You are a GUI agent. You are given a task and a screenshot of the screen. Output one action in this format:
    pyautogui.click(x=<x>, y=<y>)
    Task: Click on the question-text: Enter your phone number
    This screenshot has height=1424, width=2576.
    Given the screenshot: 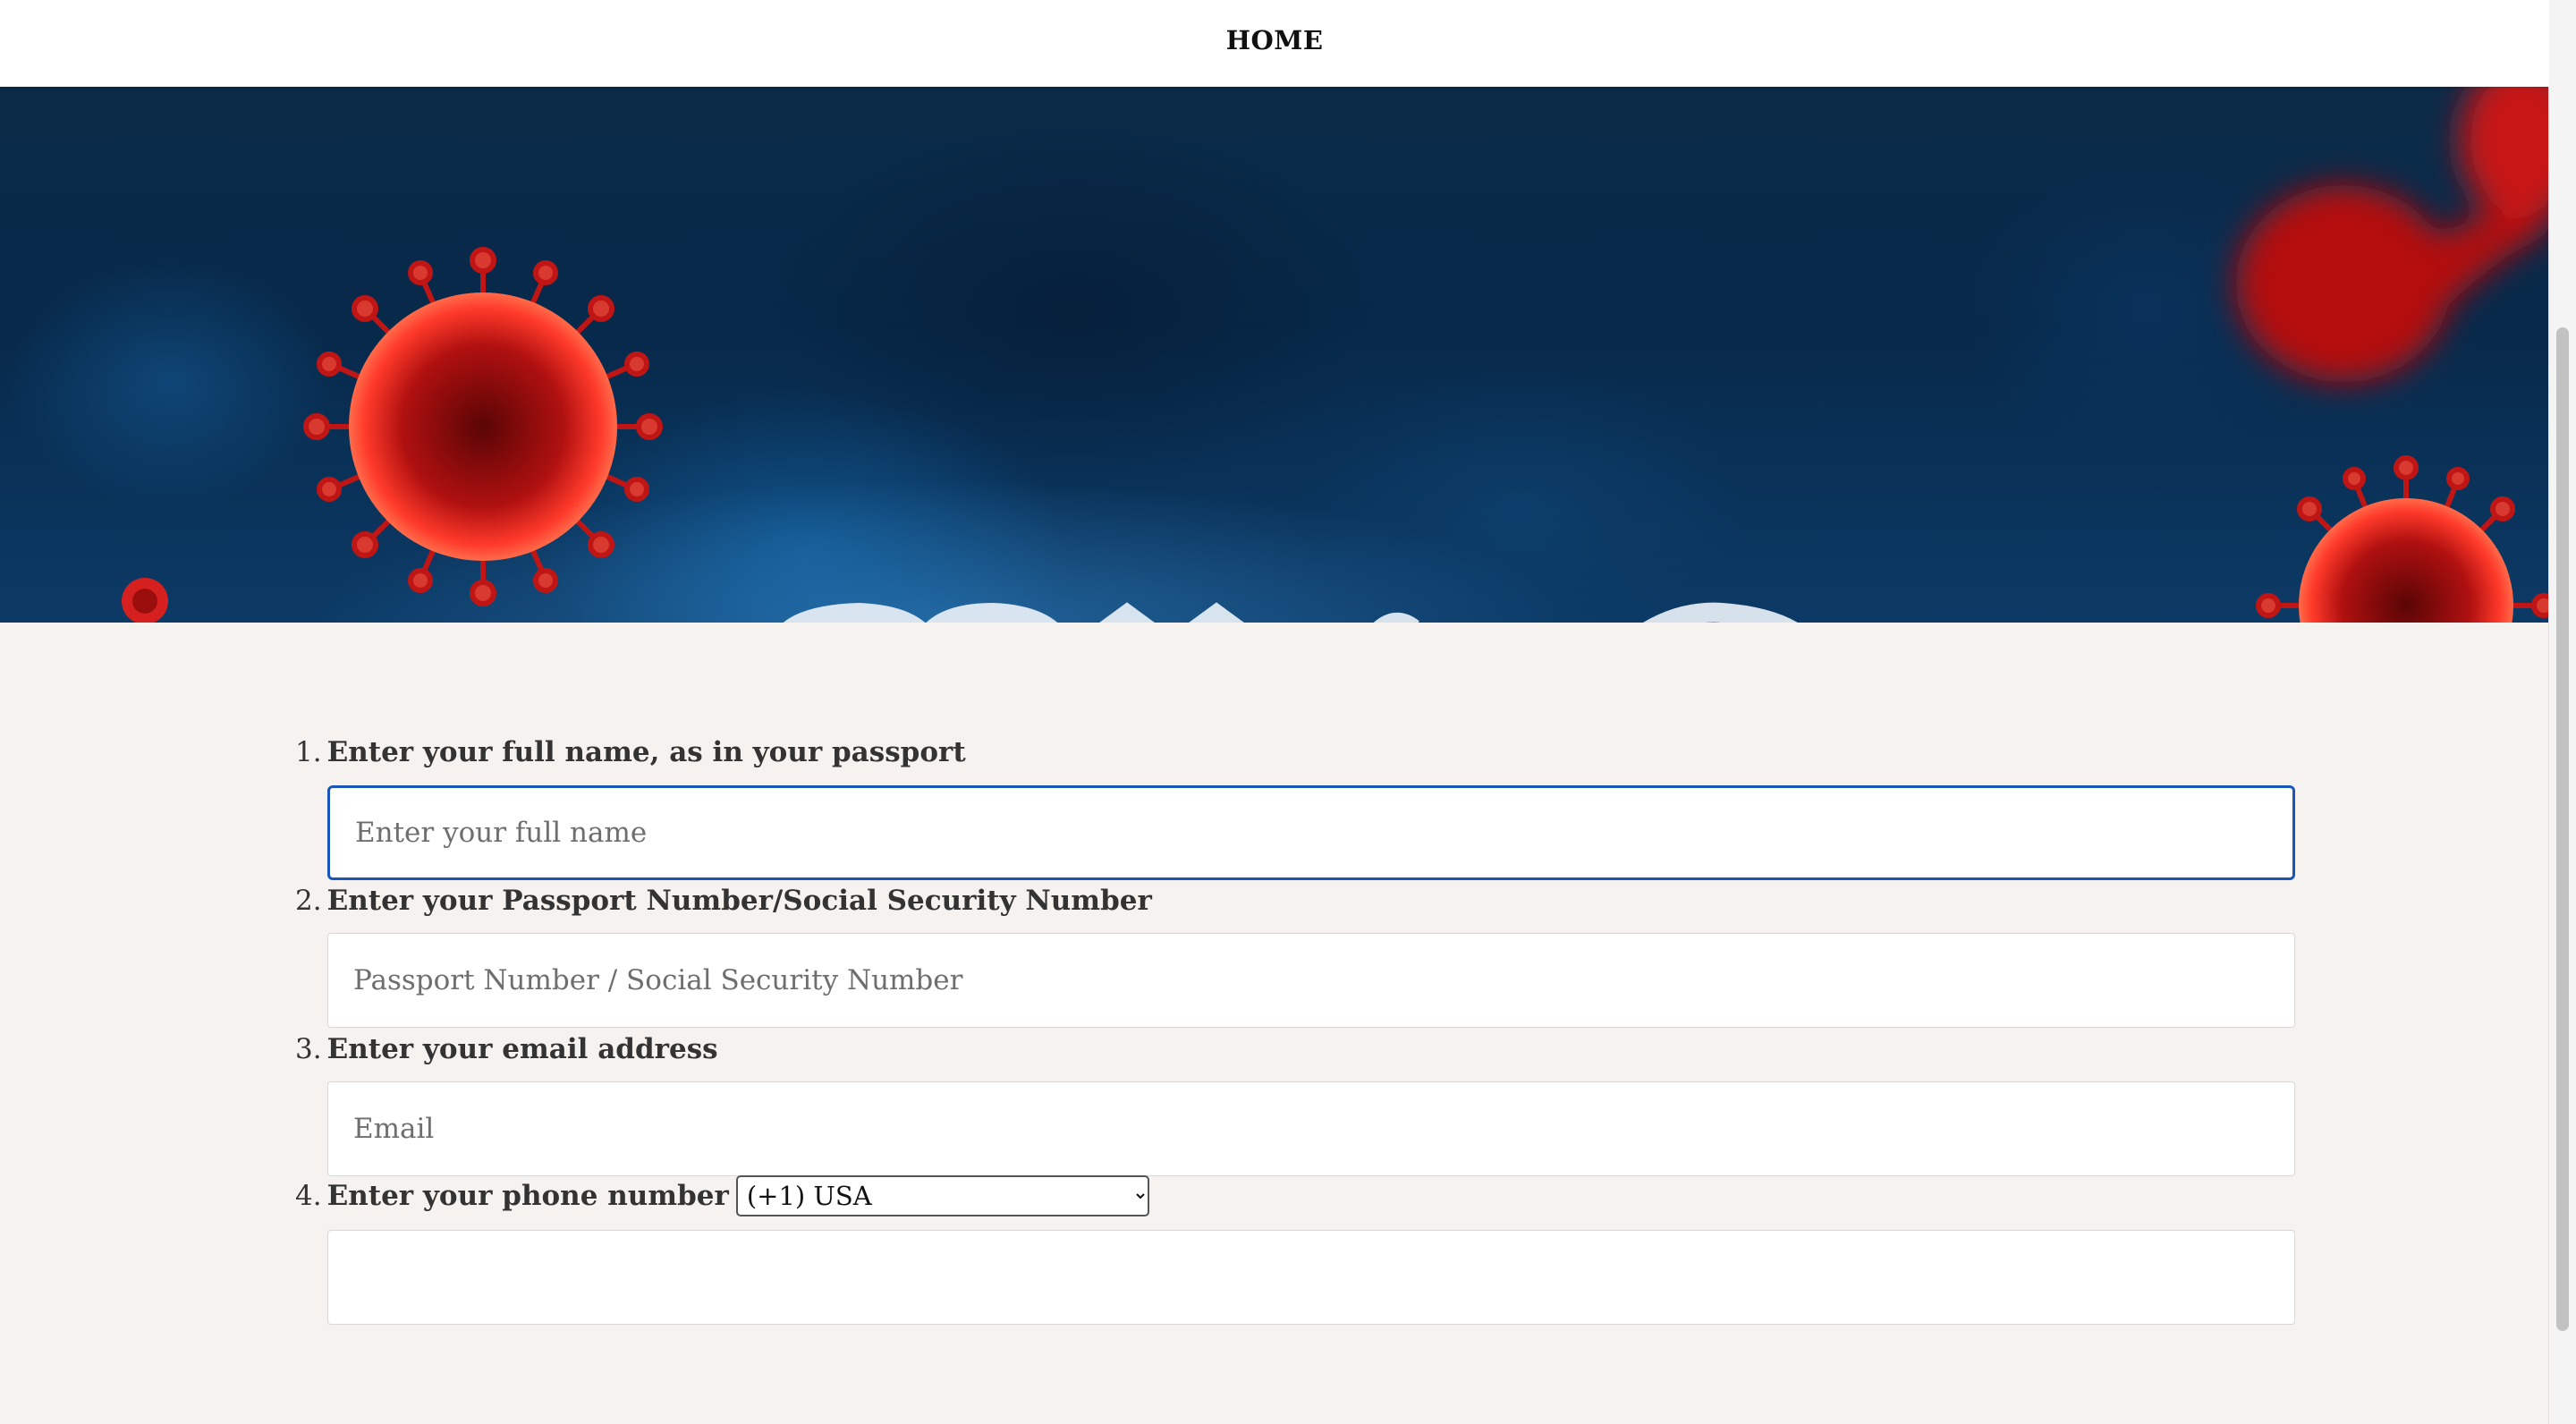 What is the action you would take?
    pyautogui.click(x=527, y=1196)
    